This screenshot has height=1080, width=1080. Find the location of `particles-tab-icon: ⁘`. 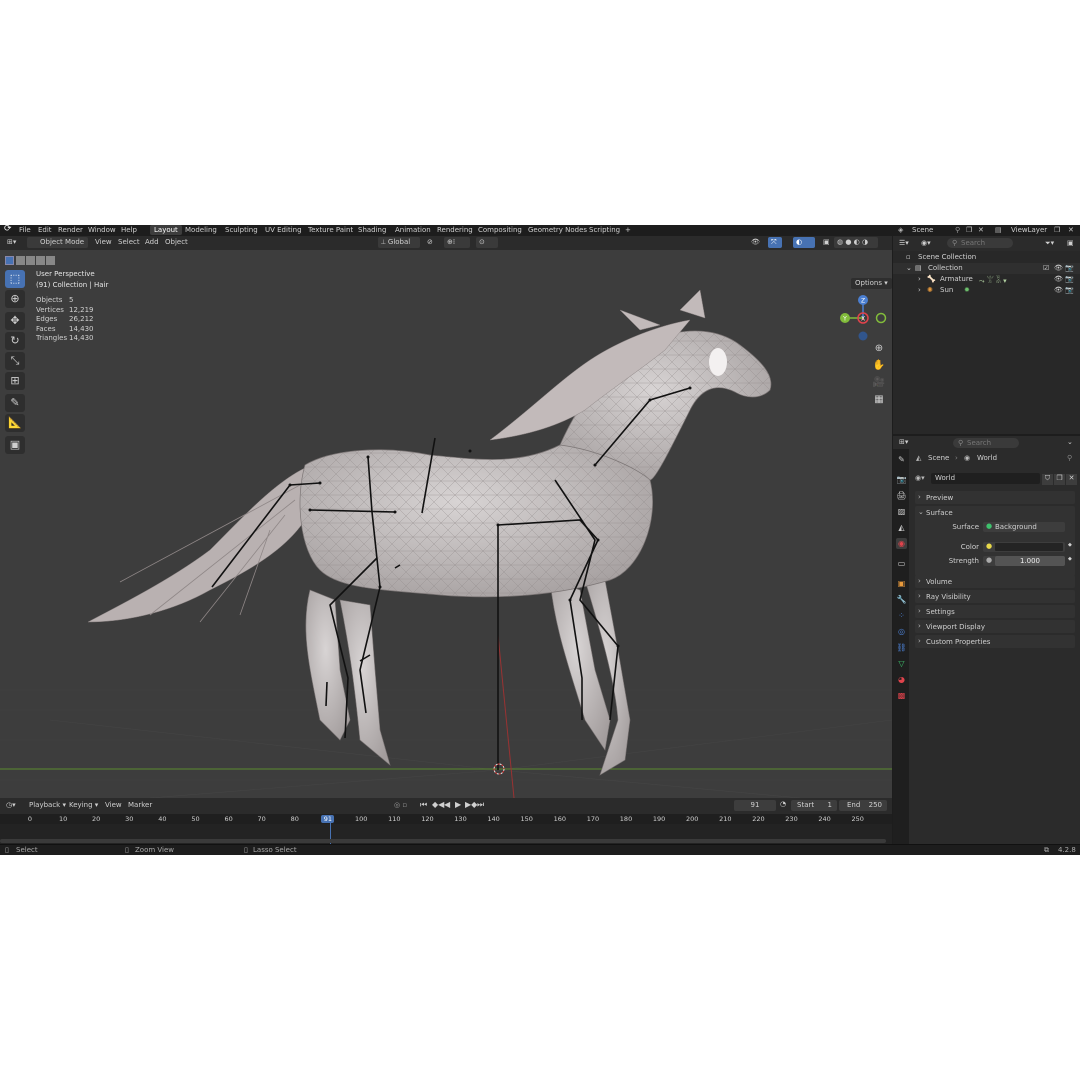

particles-tab-icon: ⁘ is located at coordinates (901, 615).